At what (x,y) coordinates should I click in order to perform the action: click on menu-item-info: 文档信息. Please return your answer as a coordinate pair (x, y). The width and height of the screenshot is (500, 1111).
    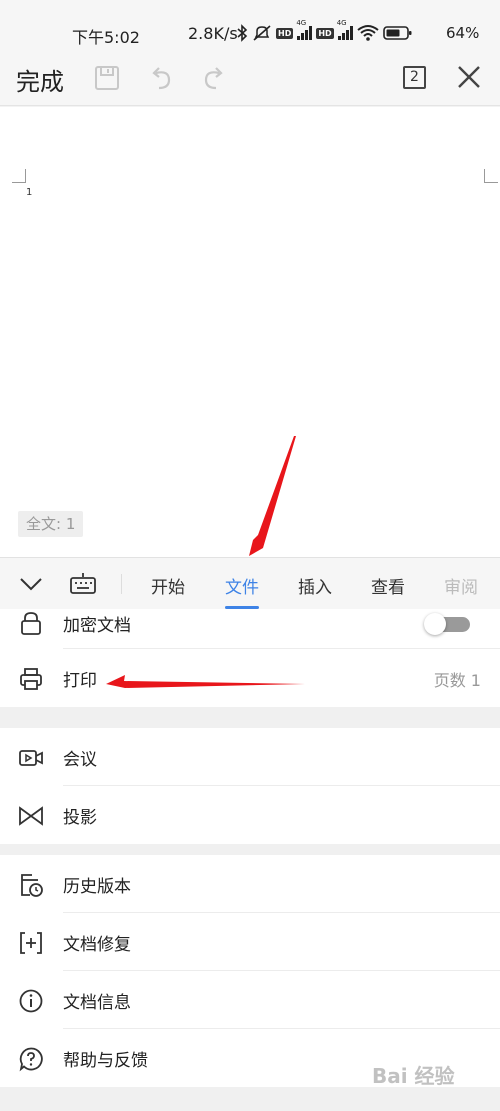
    Looking at the image, I should click on (250, 1000).